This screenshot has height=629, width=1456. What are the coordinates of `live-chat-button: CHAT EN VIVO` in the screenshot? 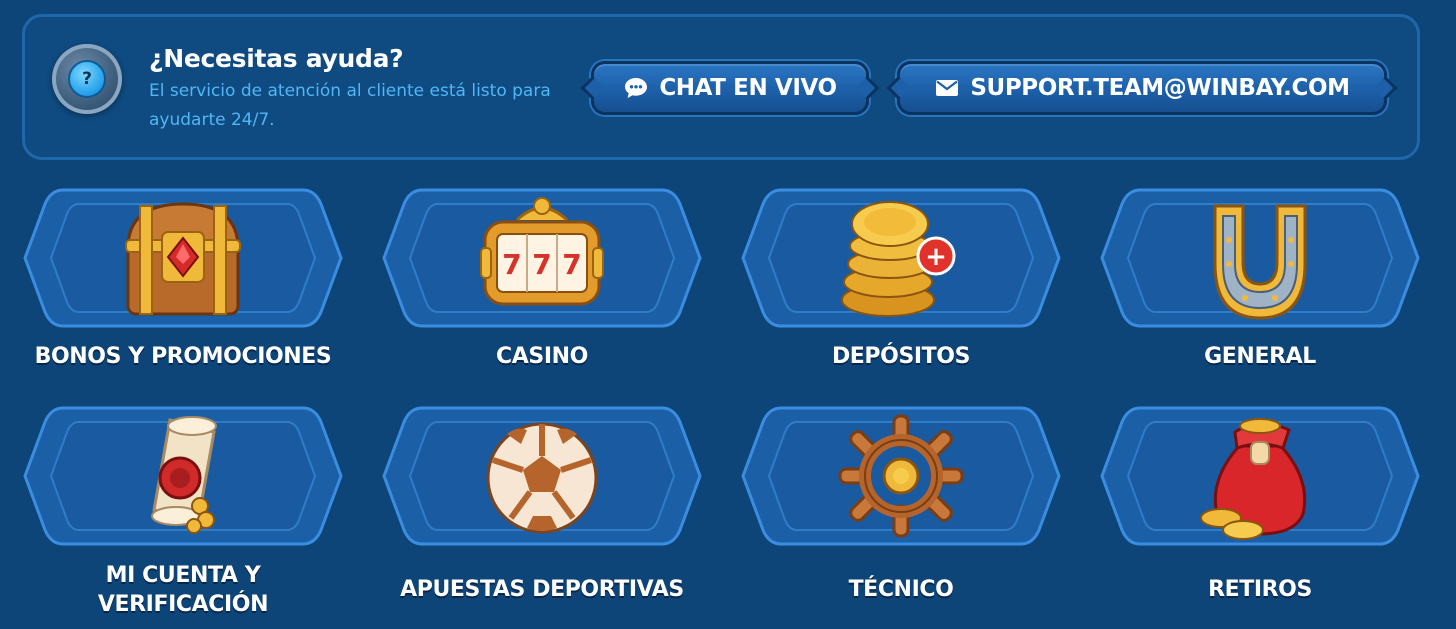 It's located at (730, 88).